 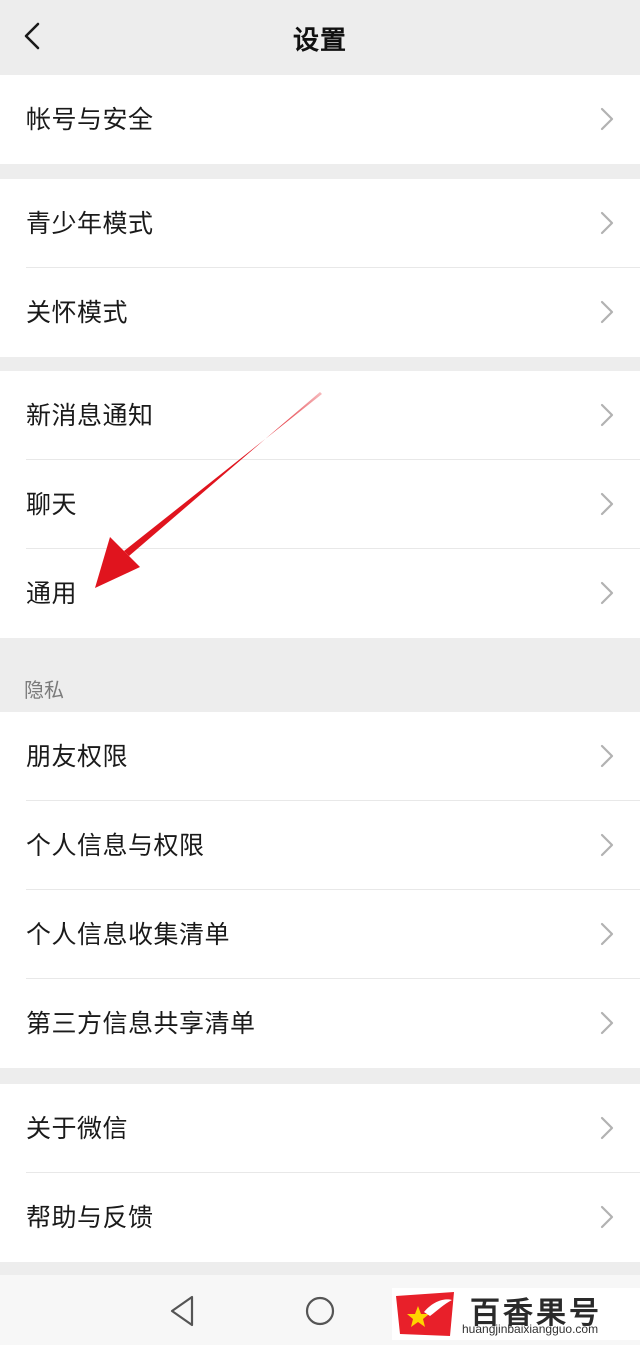 What do you see at coordinates (90, 1217) in the screenshot?
I see `settings-item-label: 帮助与反馈` at bounding box center [90, 1217].